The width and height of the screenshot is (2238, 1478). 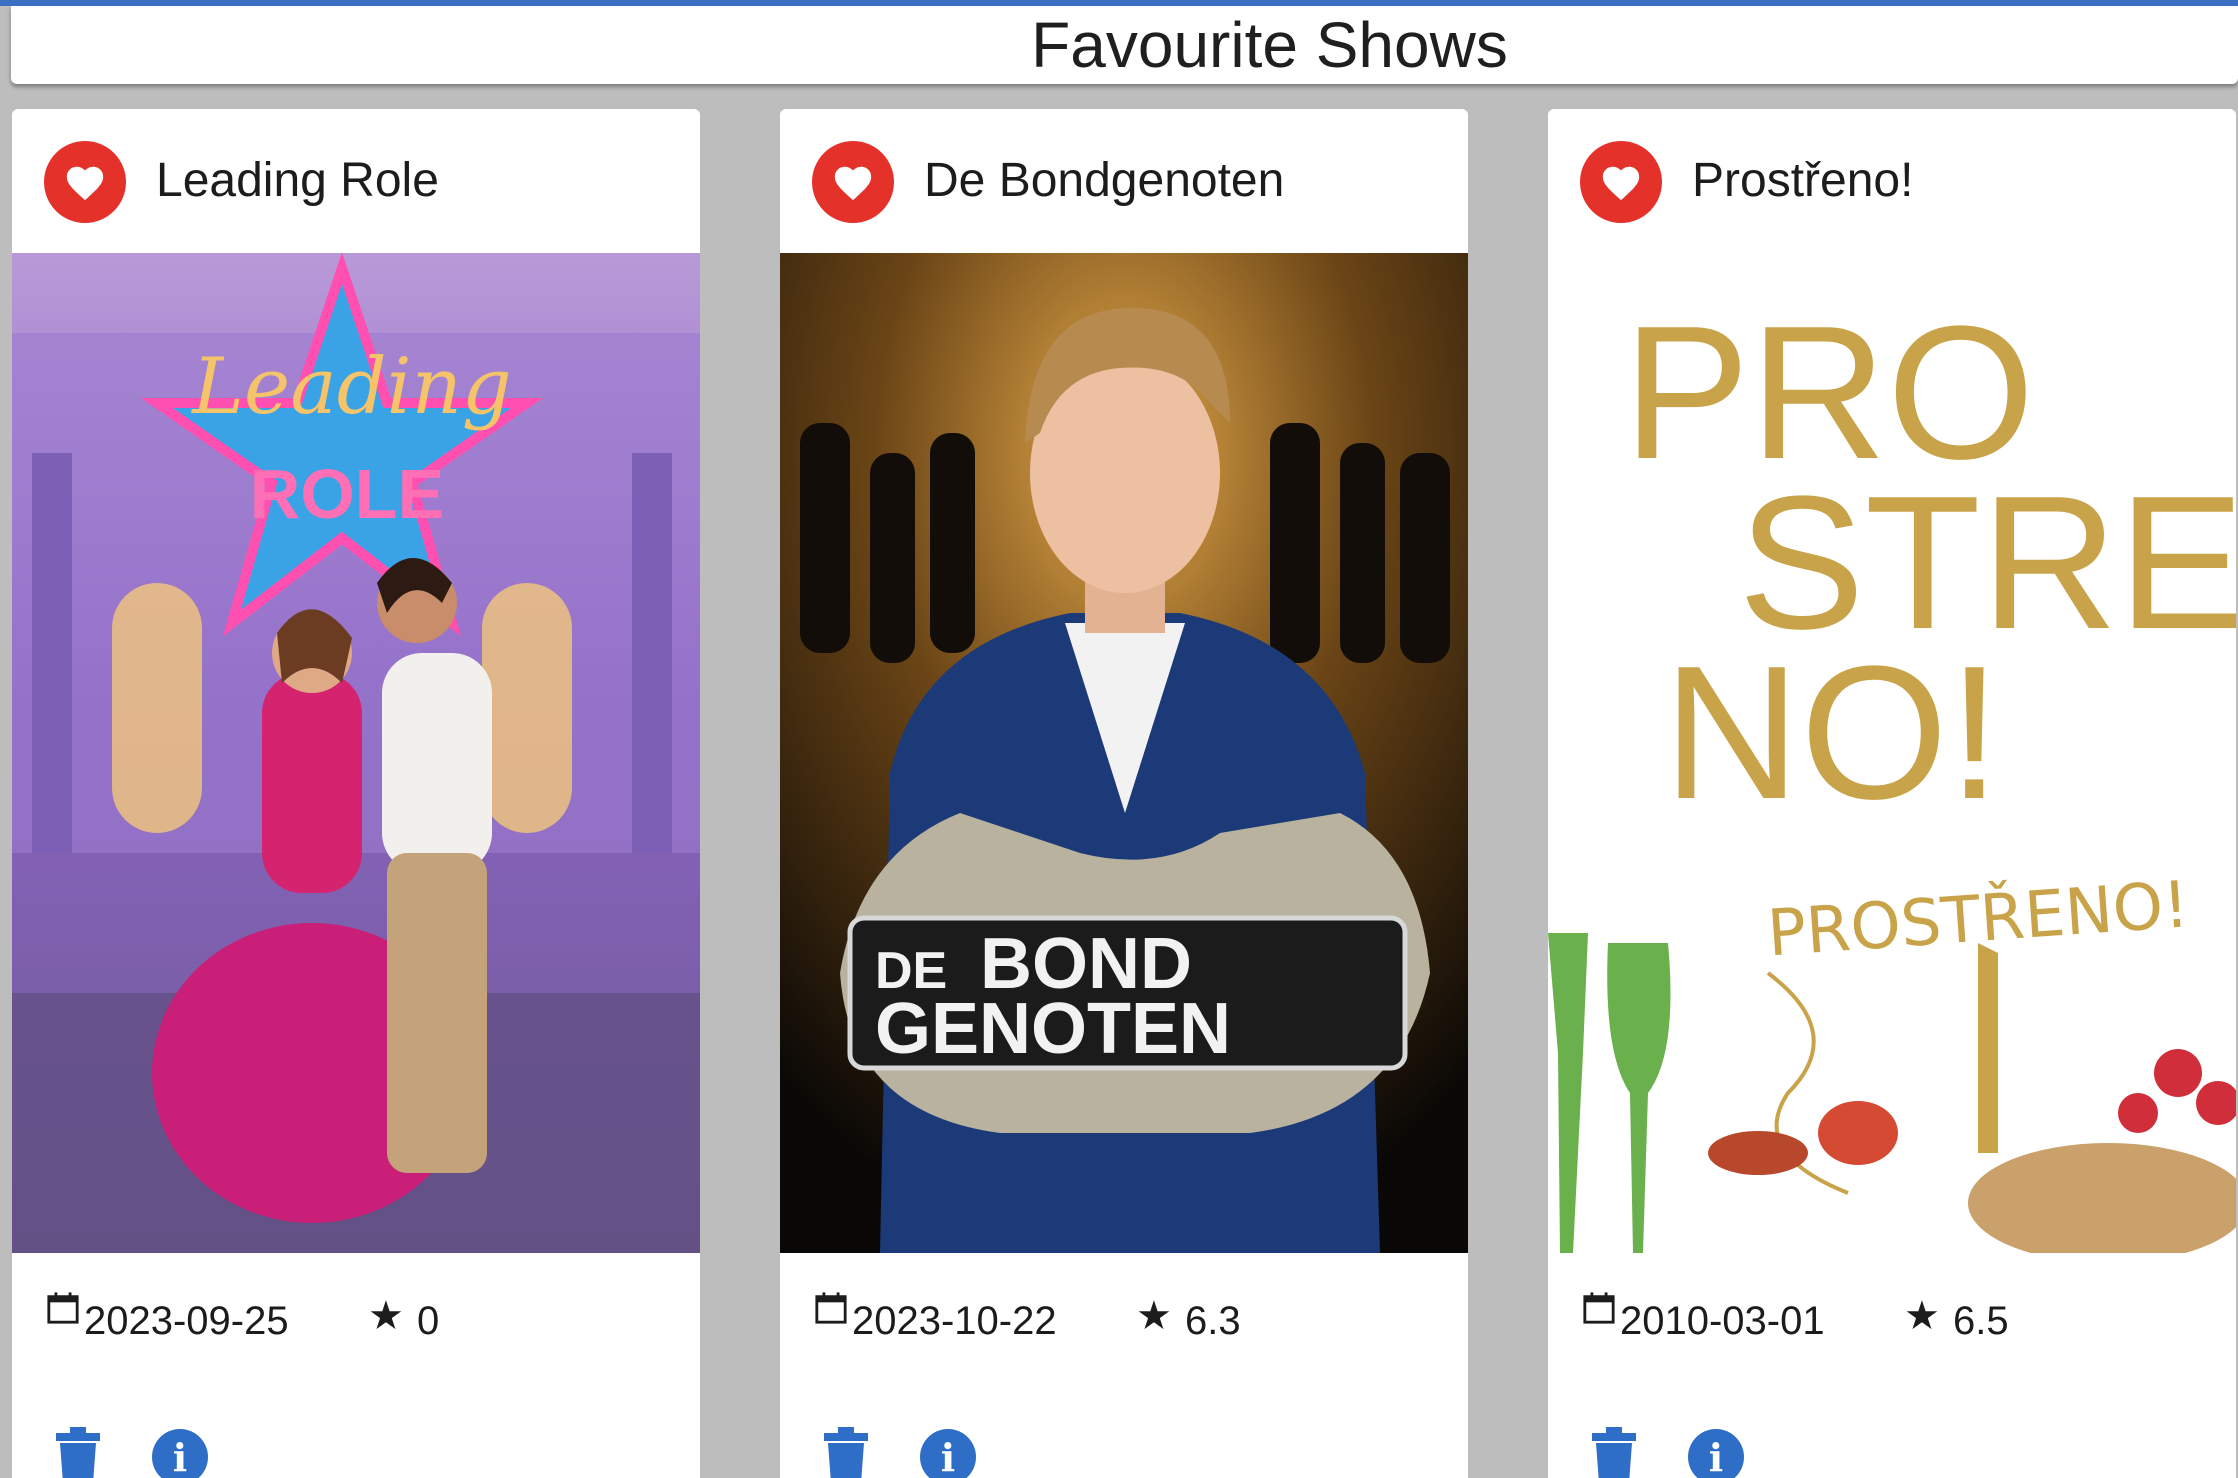 I want to click on card-header: De Bondgenoten, so click(x=1124, y=181).